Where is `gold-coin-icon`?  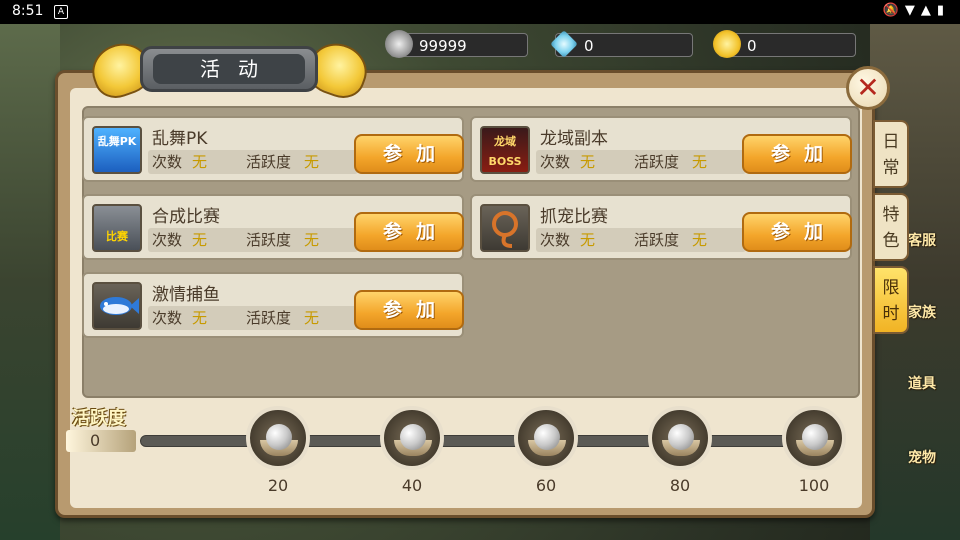 gold-coin-icon is located at coordinates (727, 44).